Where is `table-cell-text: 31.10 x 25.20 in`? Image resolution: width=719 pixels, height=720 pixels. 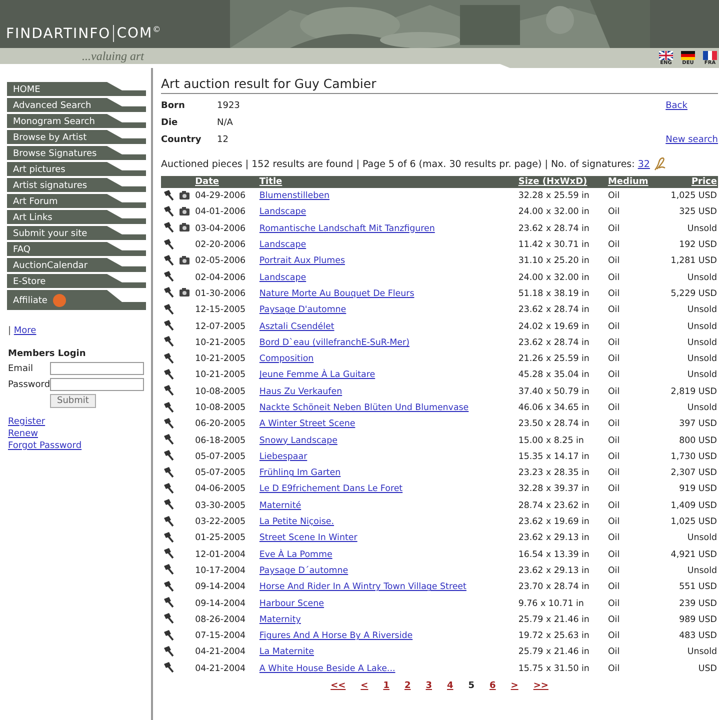 table-cell-text: 31.10 x 25.20 in is located at coordinates (553, 261).